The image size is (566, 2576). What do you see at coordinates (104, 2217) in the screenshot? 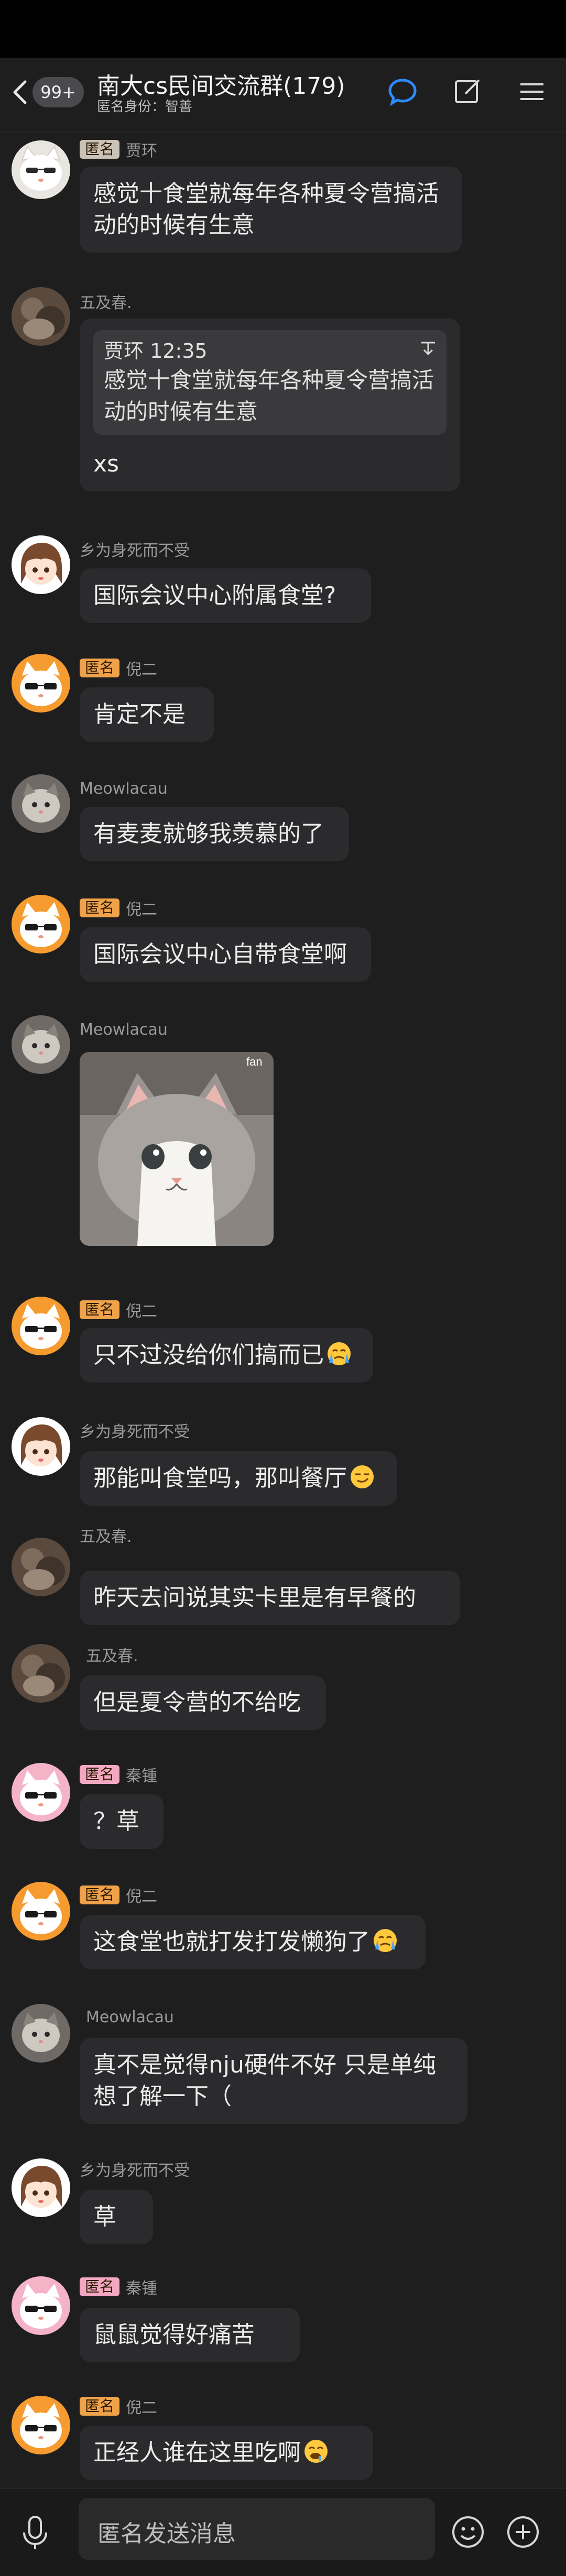
I see `message-text: 草` at bounding box center [104, 2217].